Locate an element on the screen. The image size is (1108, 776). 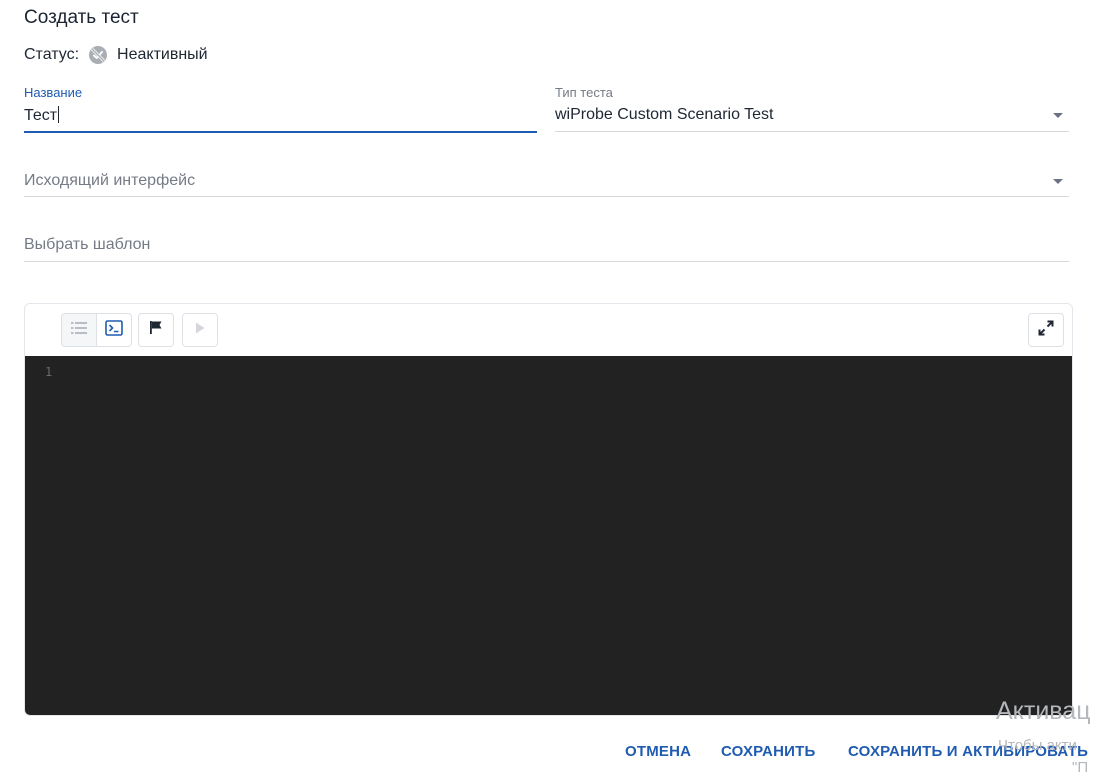
line-number: 1 is located at coordinates (49, 372).